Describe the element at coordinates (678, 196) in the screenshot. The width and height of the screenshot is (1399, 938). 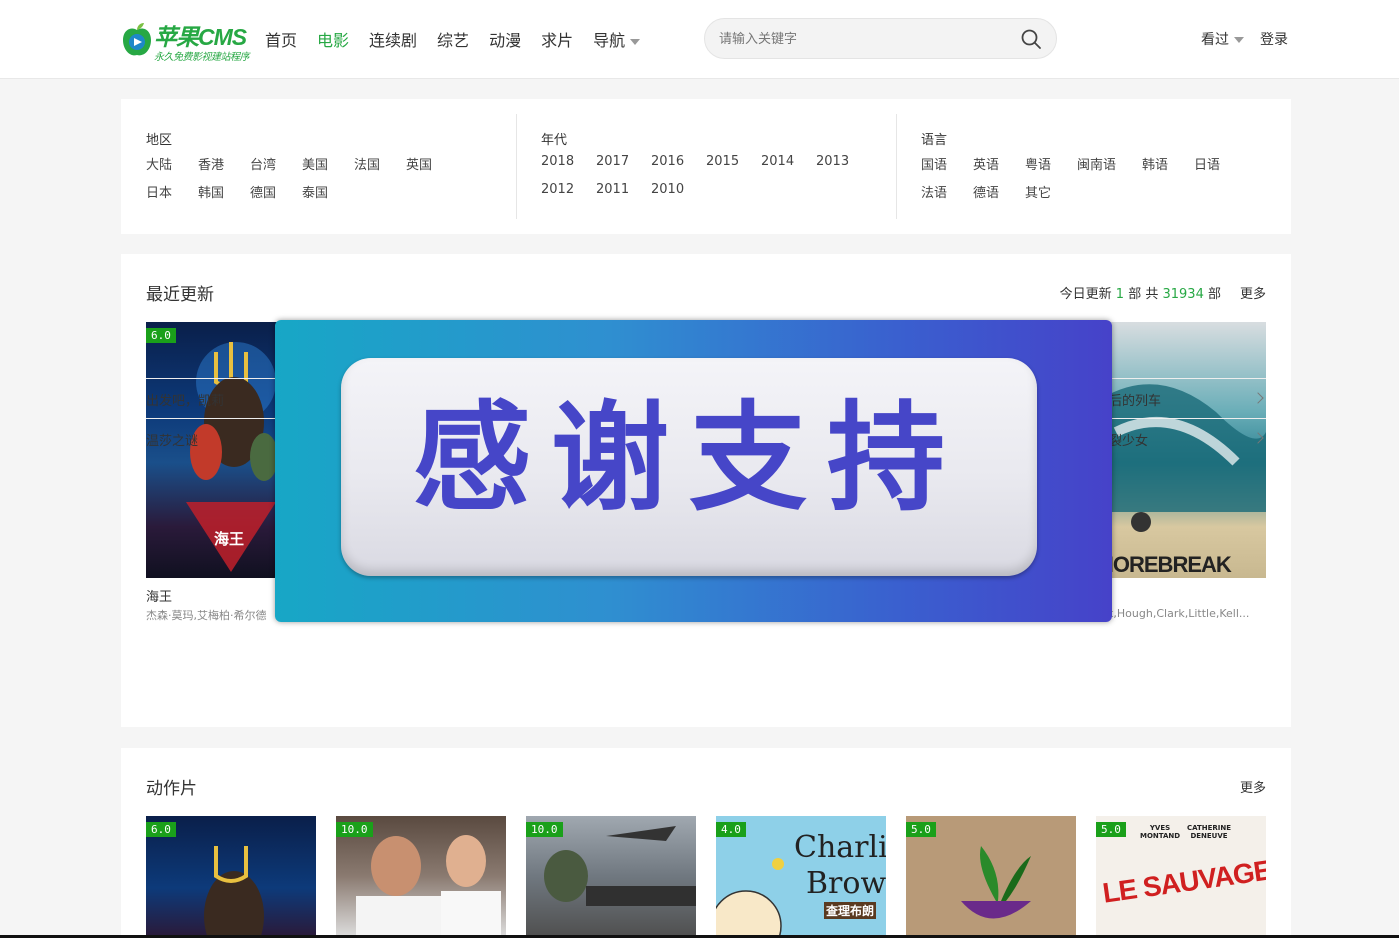
I see `filter-option: 2010` at that location.